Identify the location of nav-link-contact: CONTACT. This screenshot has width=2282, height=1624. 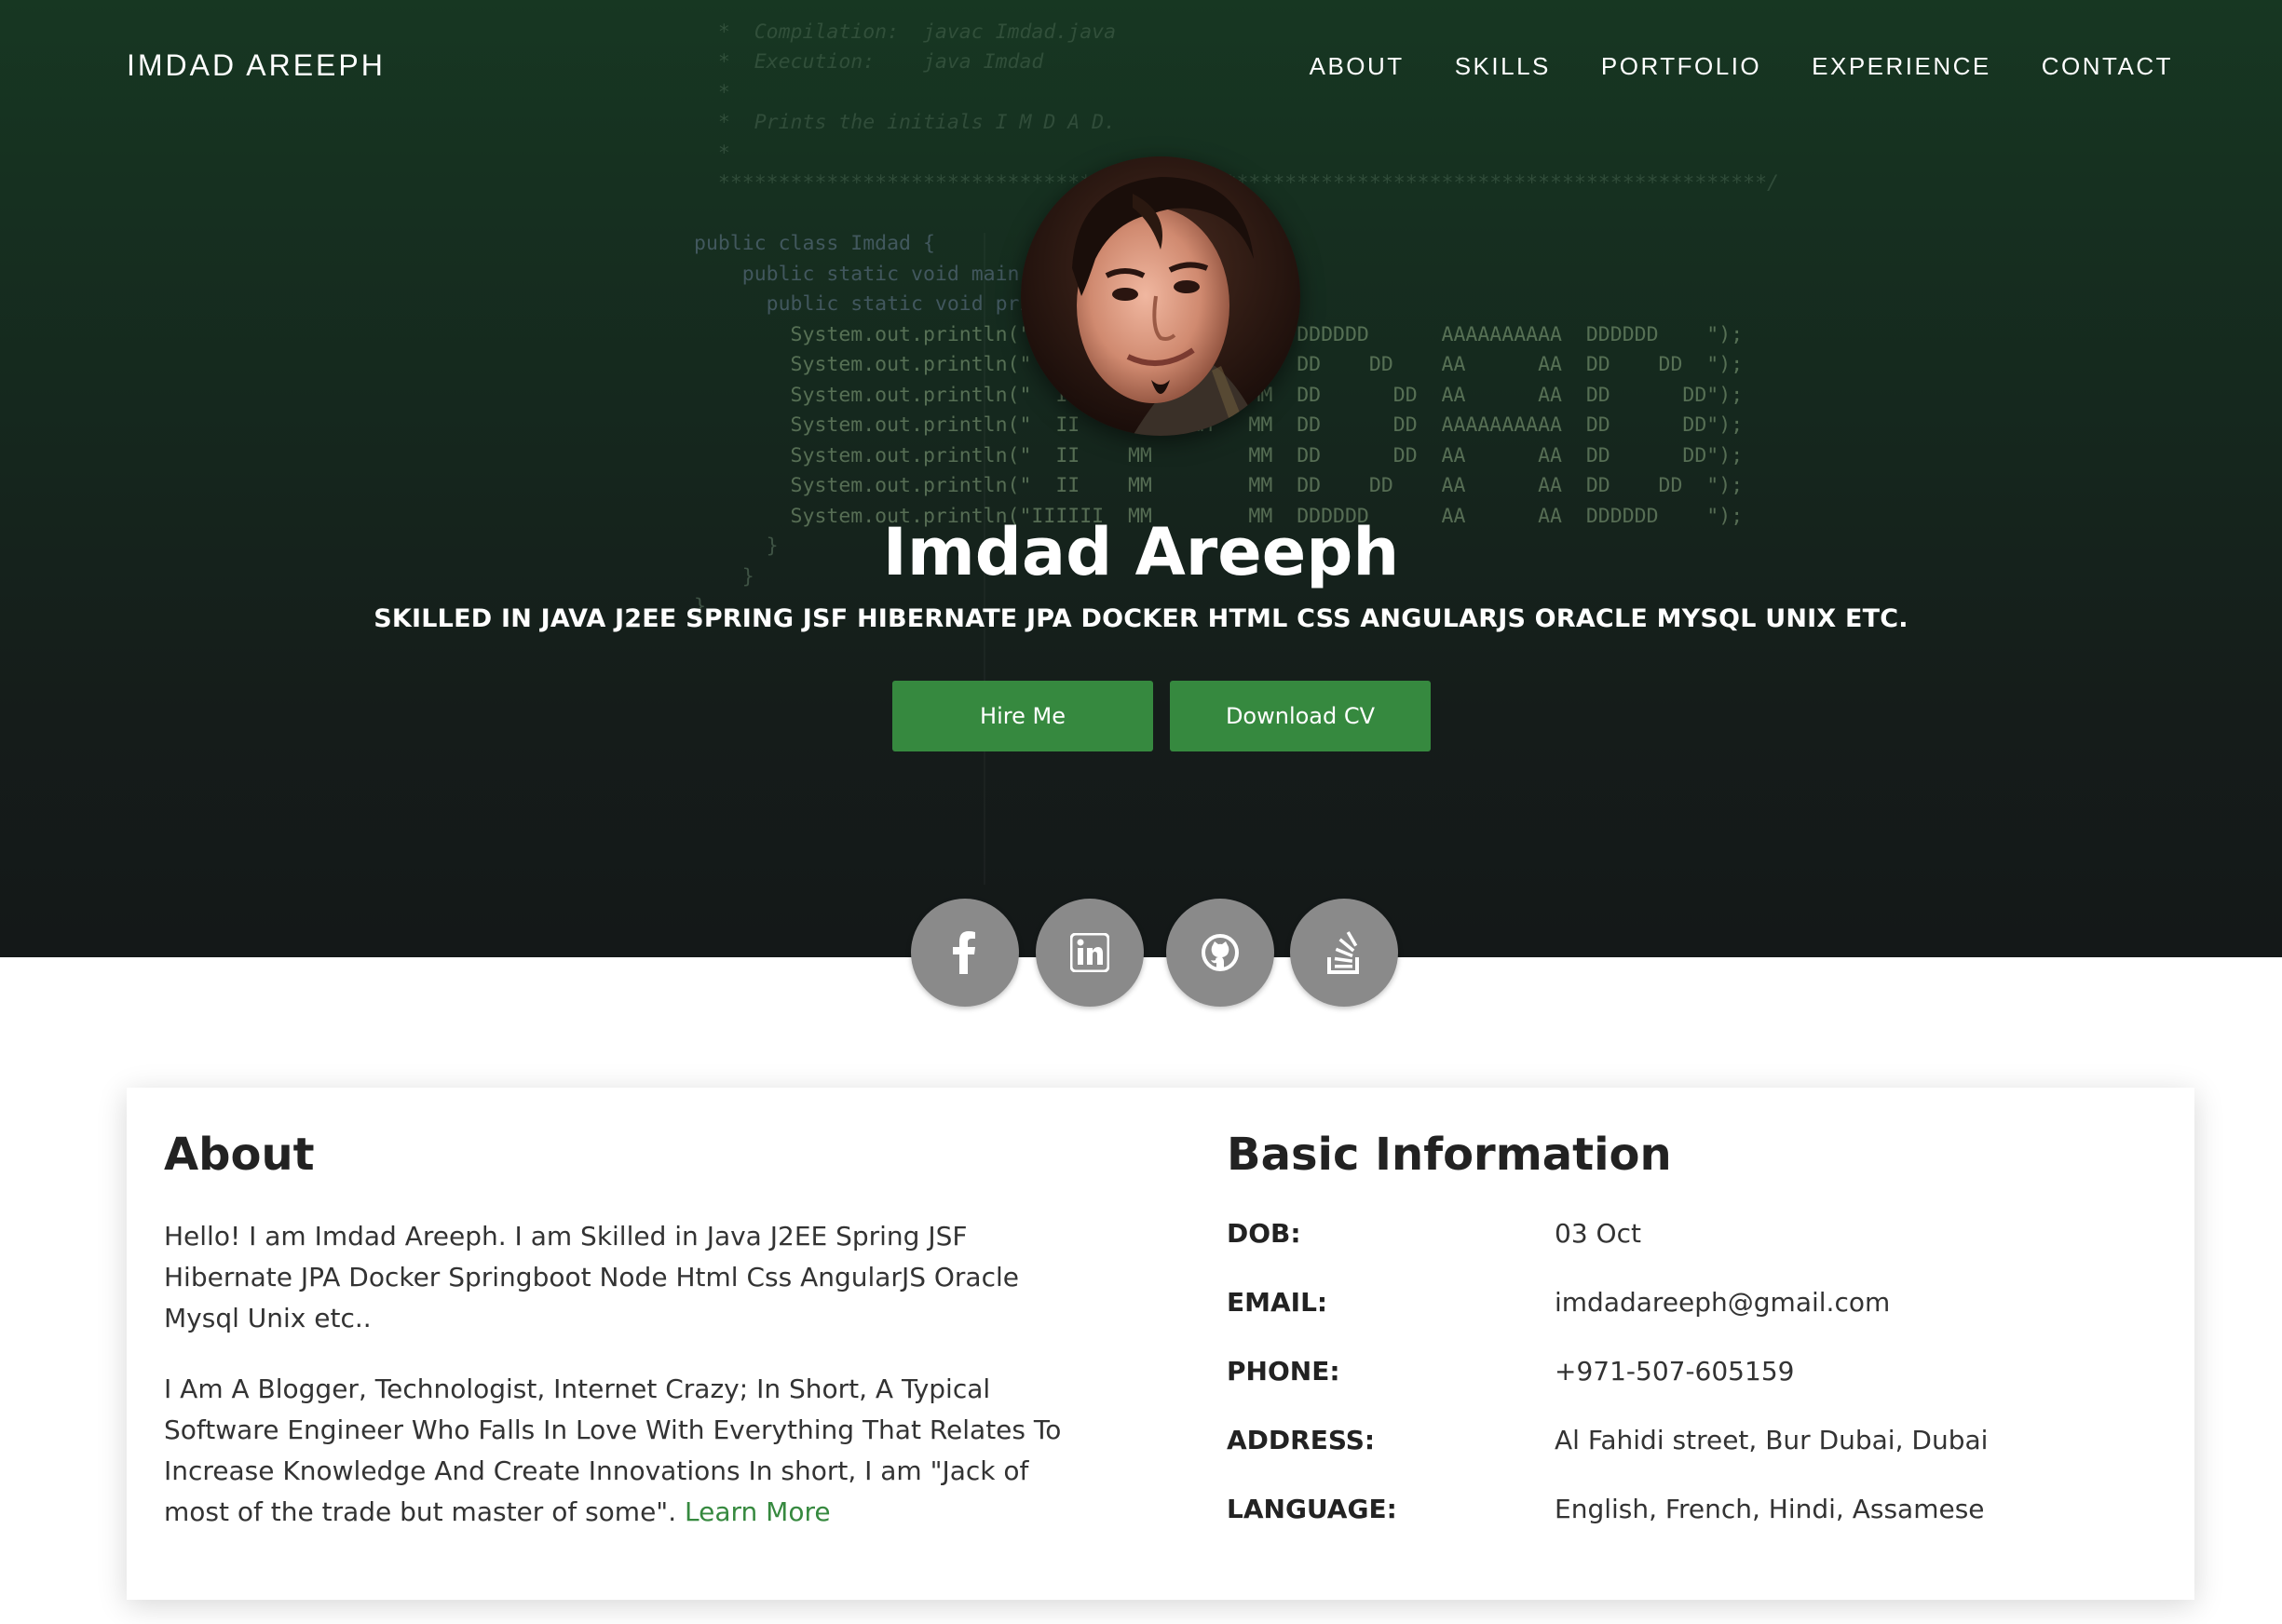
(2107, 66).